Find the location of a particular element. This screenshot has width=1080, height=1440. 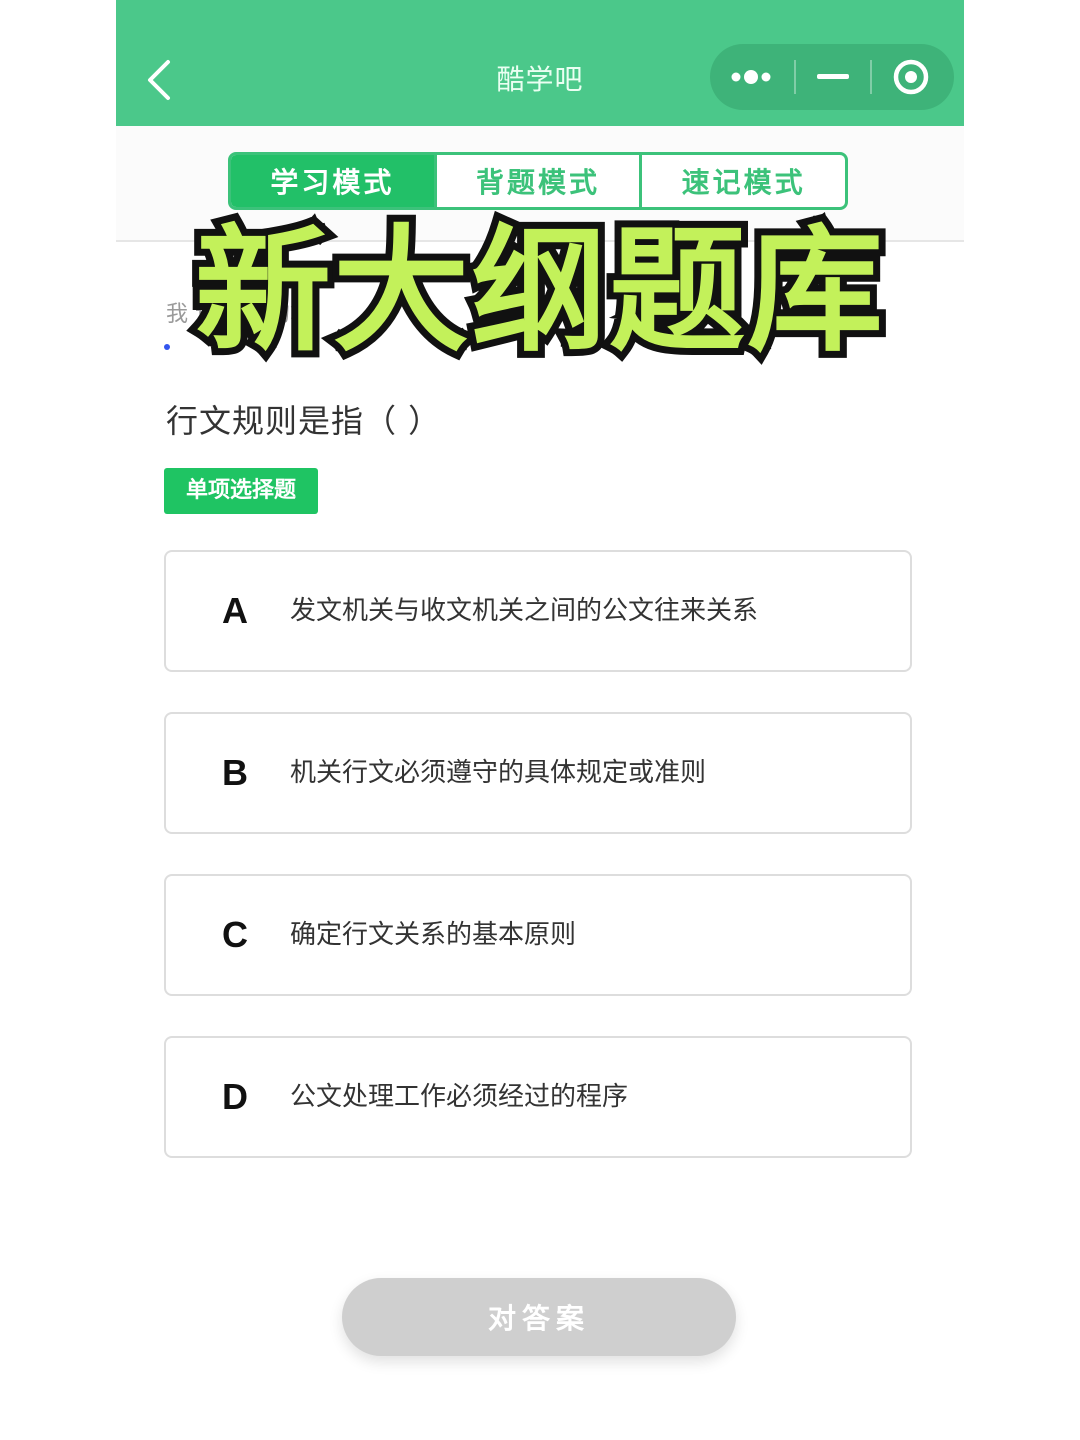

option-d: D 公文处理工作必须经过的程序 is located at coordinates (538, 1097).